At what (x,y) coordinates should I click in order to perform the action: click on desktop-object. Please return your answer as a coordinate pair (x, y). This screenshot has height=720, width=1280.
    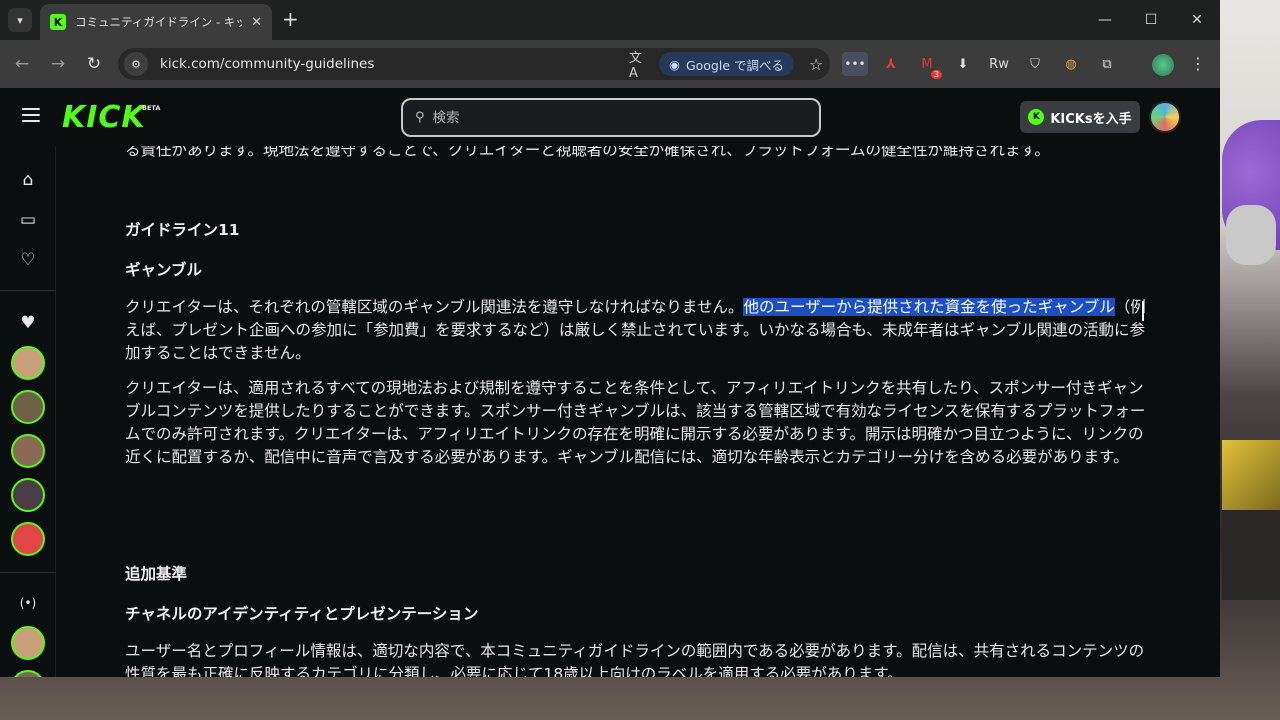
    Looking at the image, I should click on (1251, 475).